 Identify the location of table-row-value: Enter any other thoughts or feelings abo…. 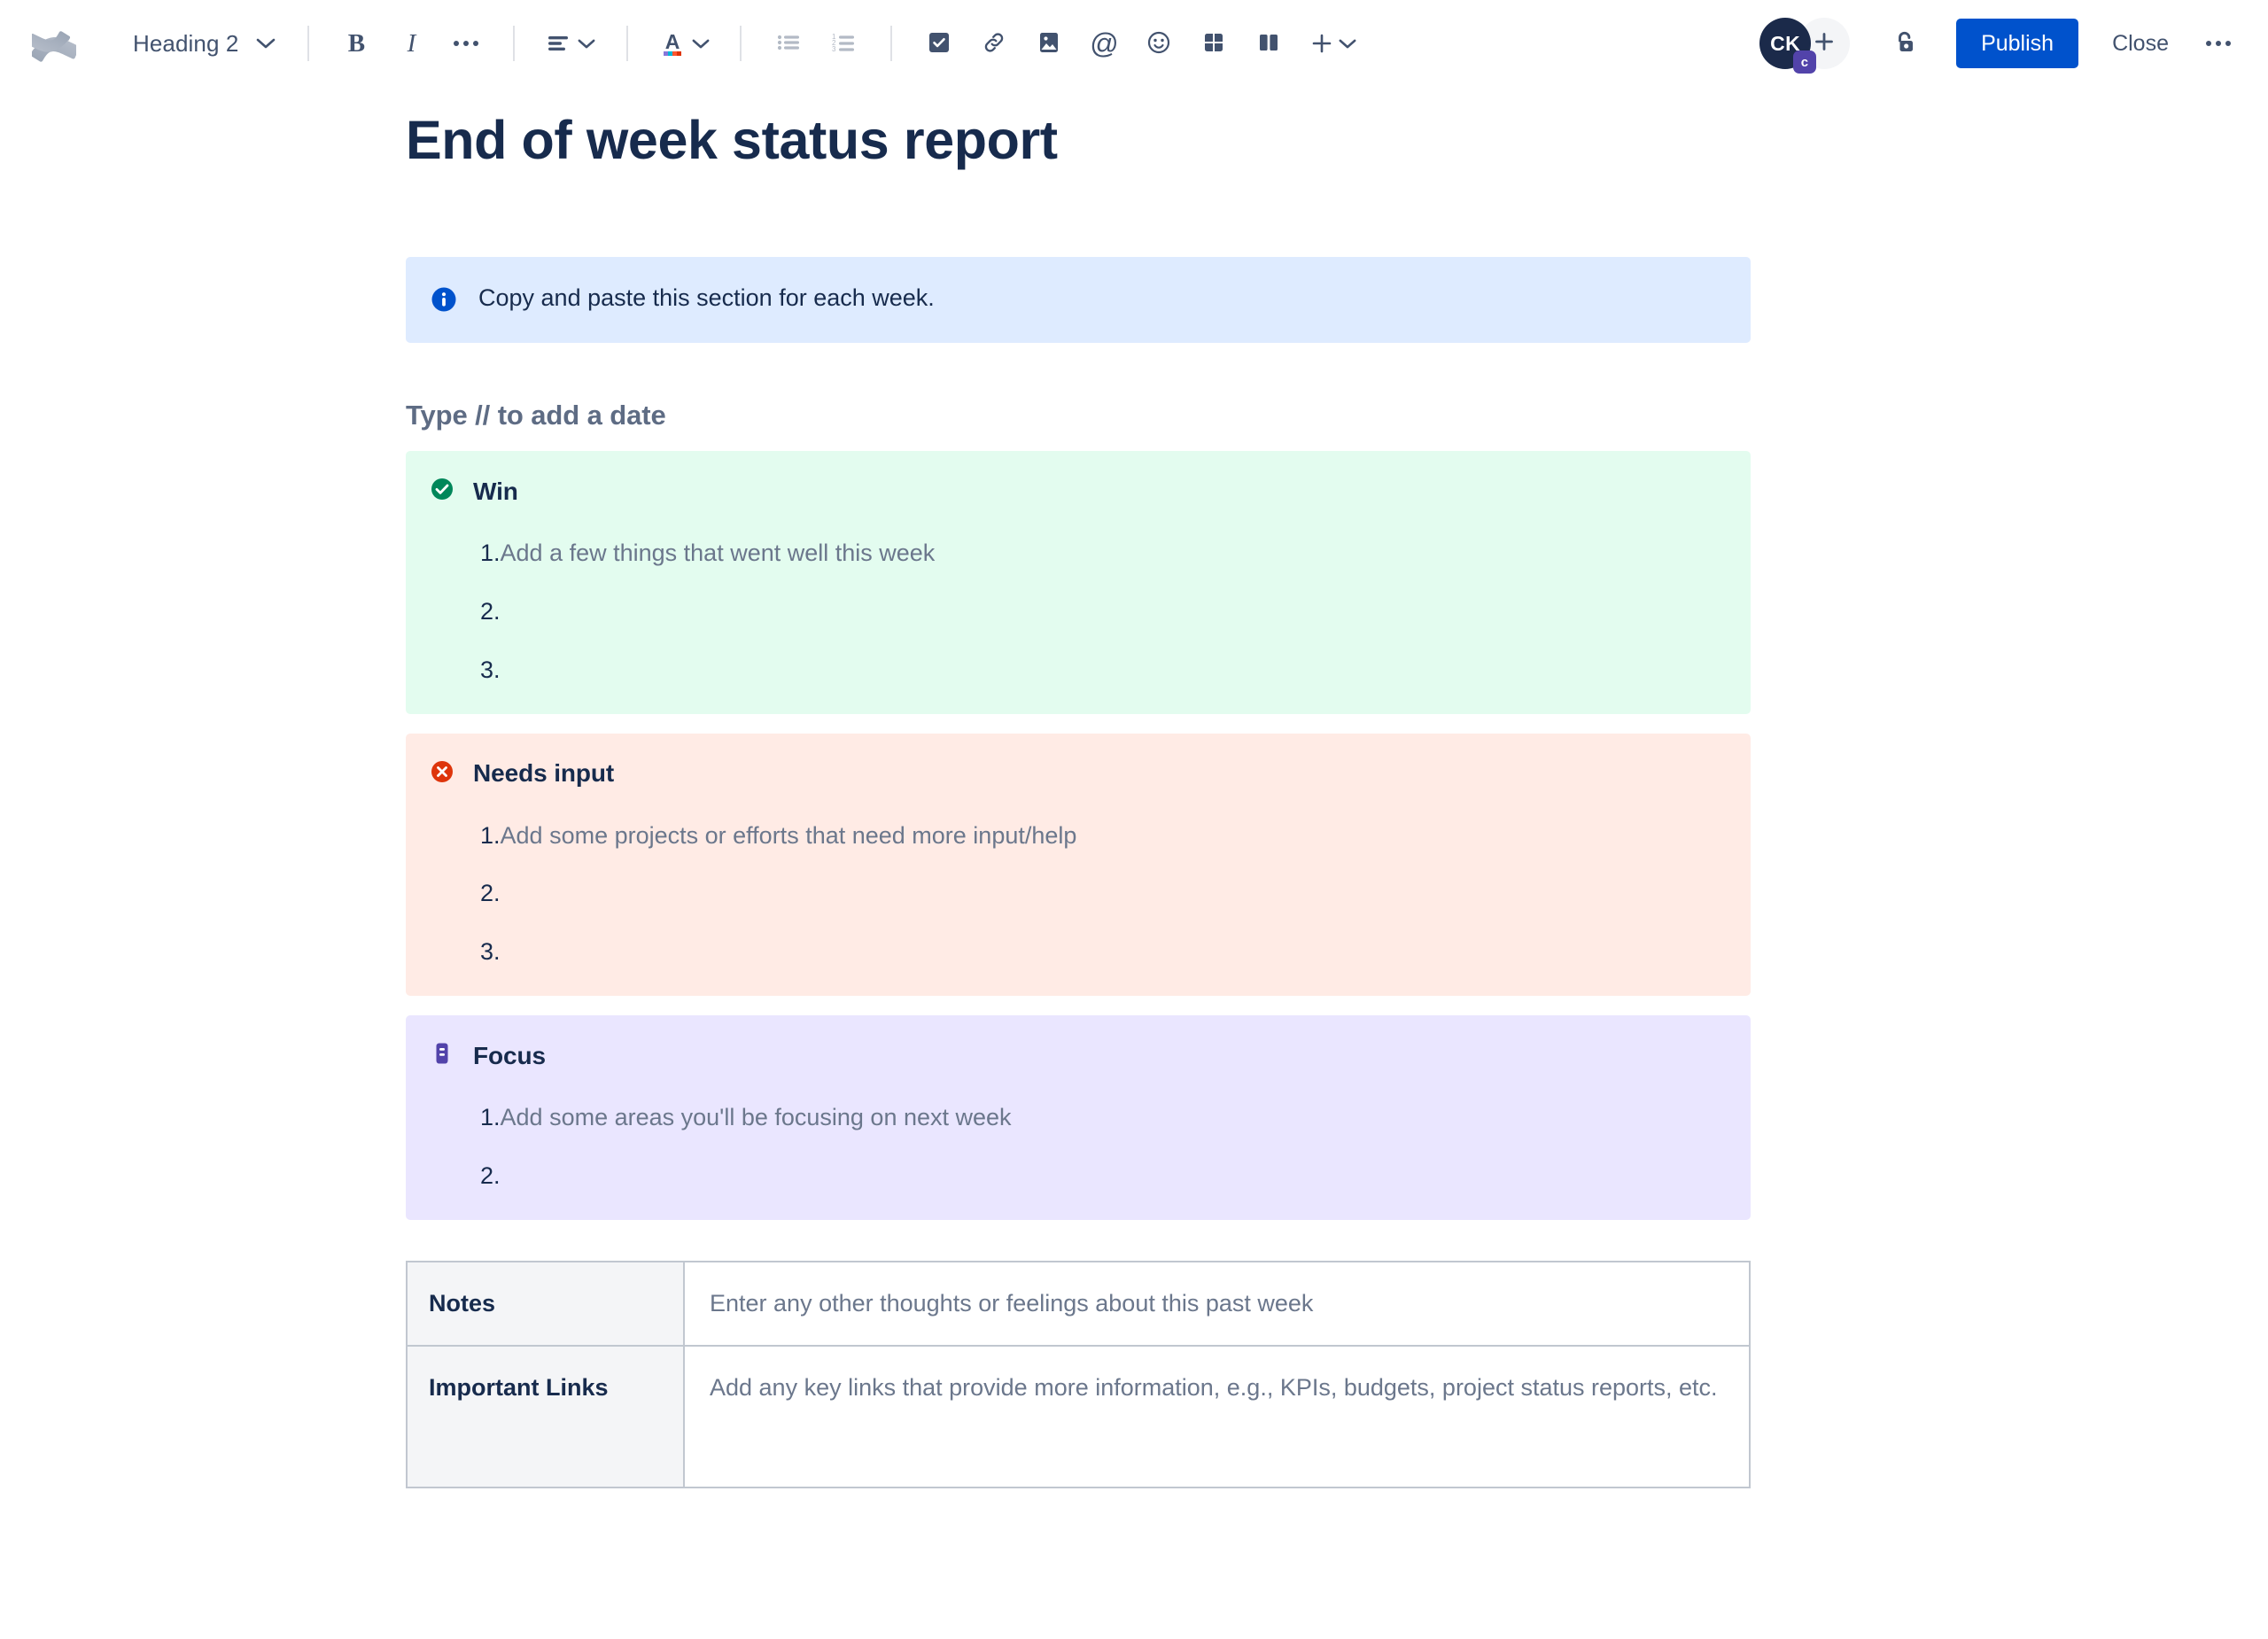
(1217, 1304).